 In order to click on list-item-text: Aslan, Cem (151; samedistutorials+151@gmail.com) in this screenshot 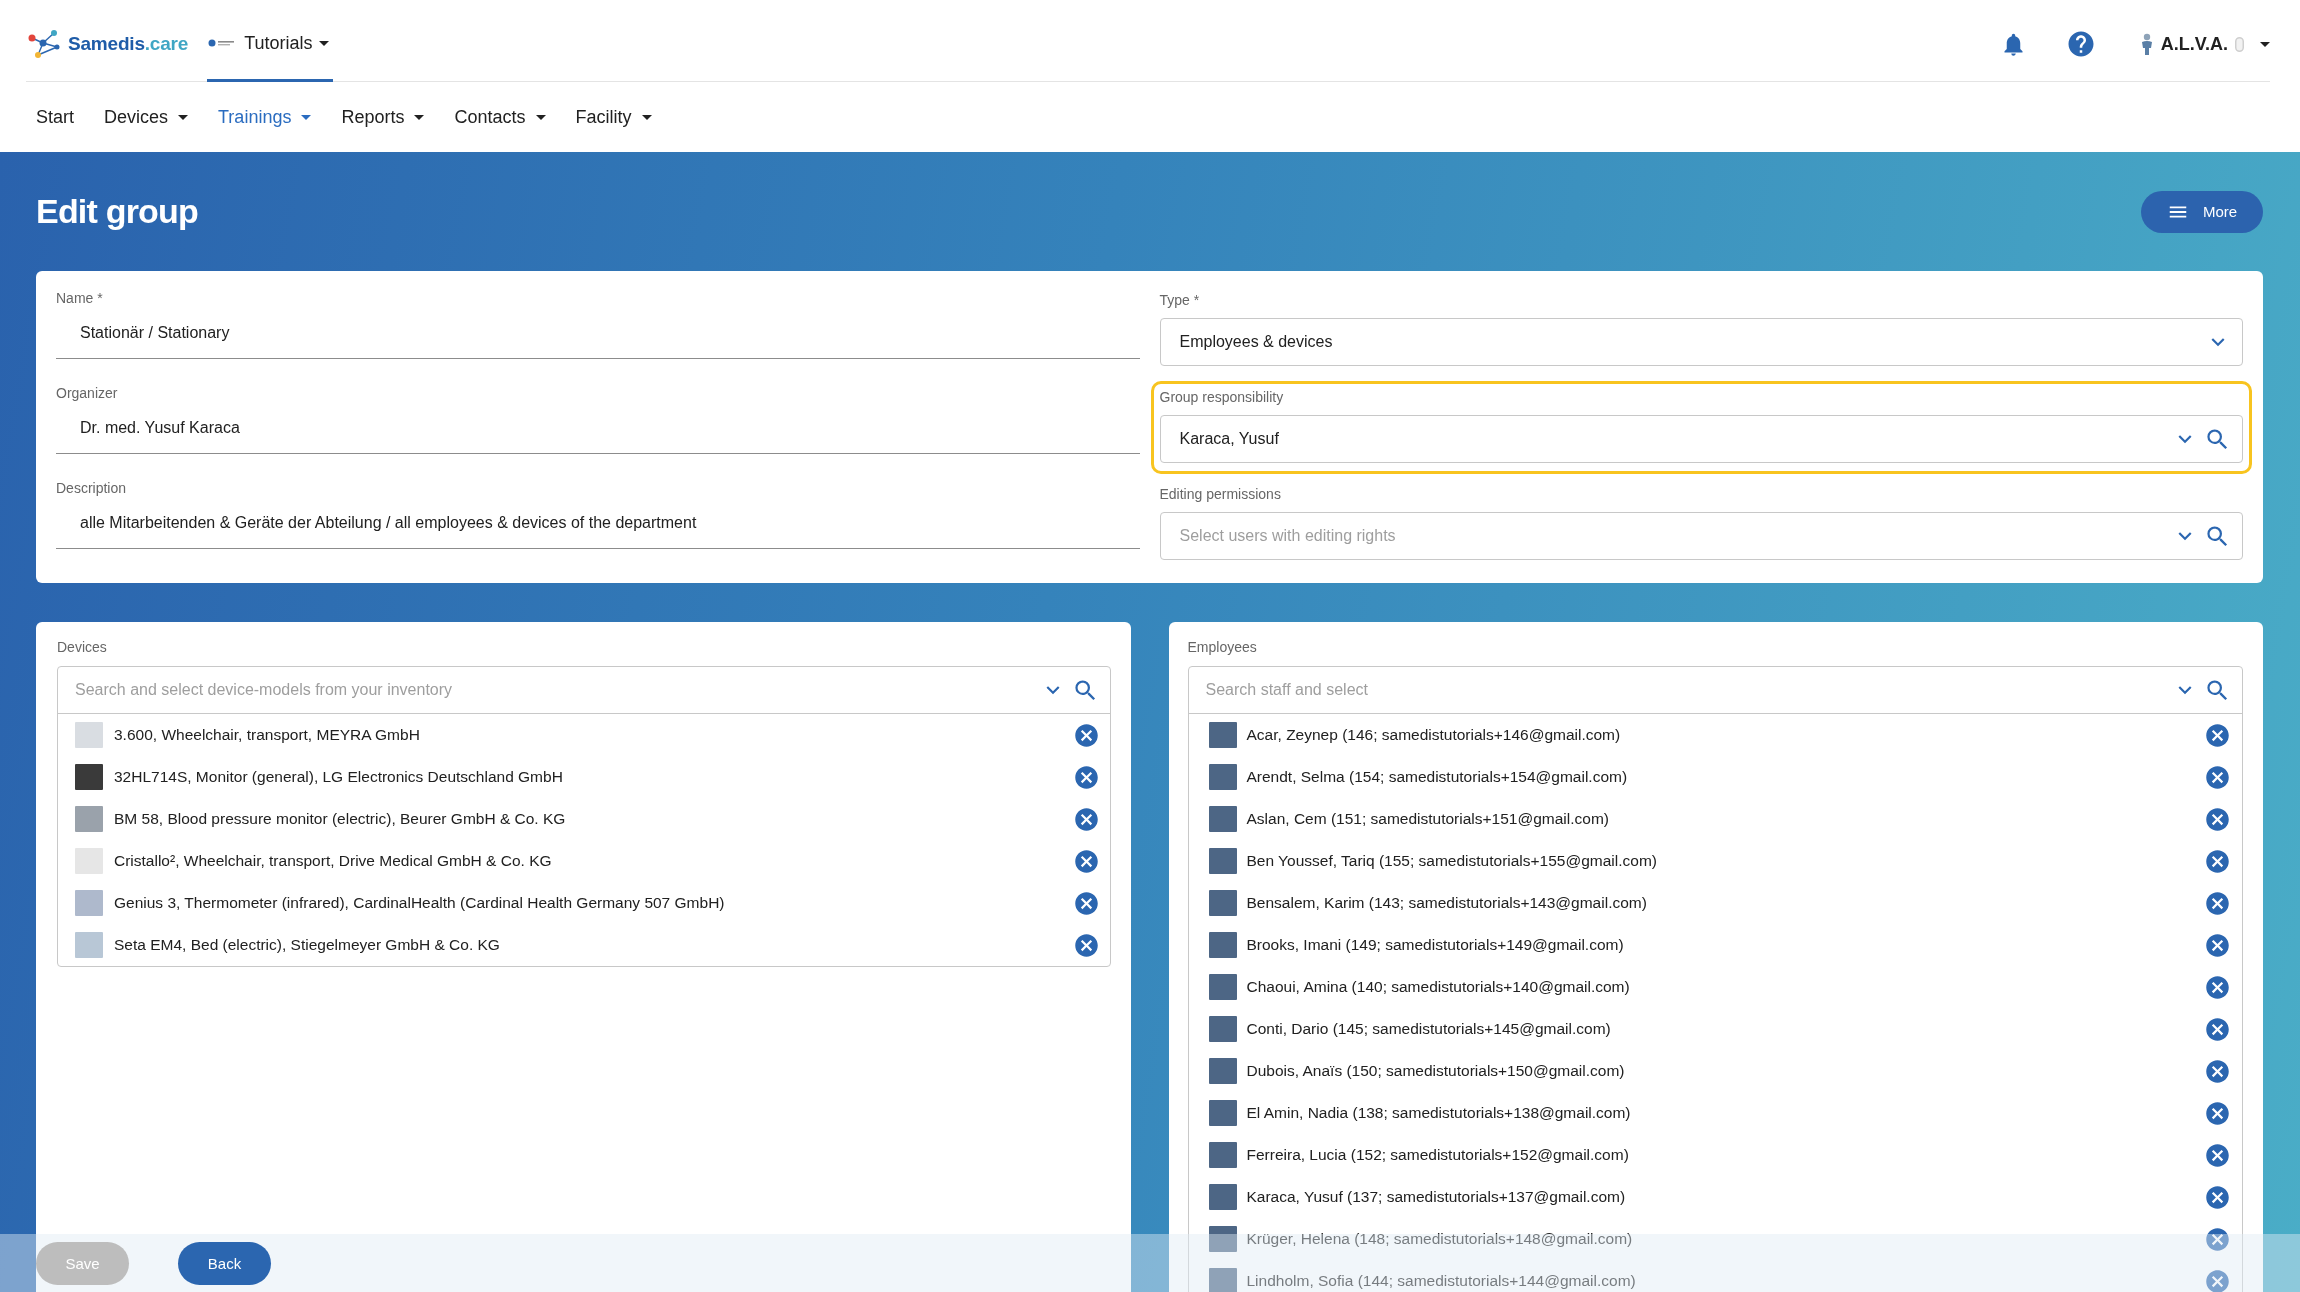, I will do `click(1428, 819)`.